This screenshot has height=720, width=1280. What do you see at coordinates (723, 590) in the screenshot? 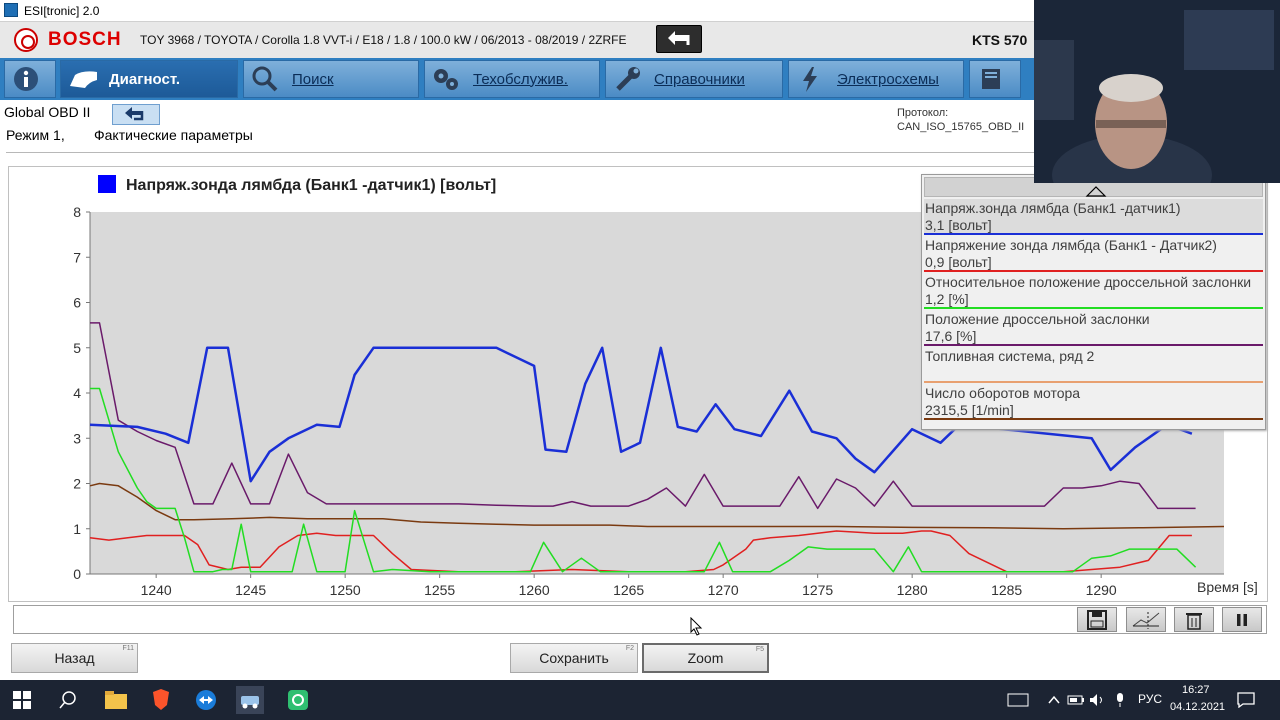
I see `x-tick-label: 1270` at bounding box center [723, 590].